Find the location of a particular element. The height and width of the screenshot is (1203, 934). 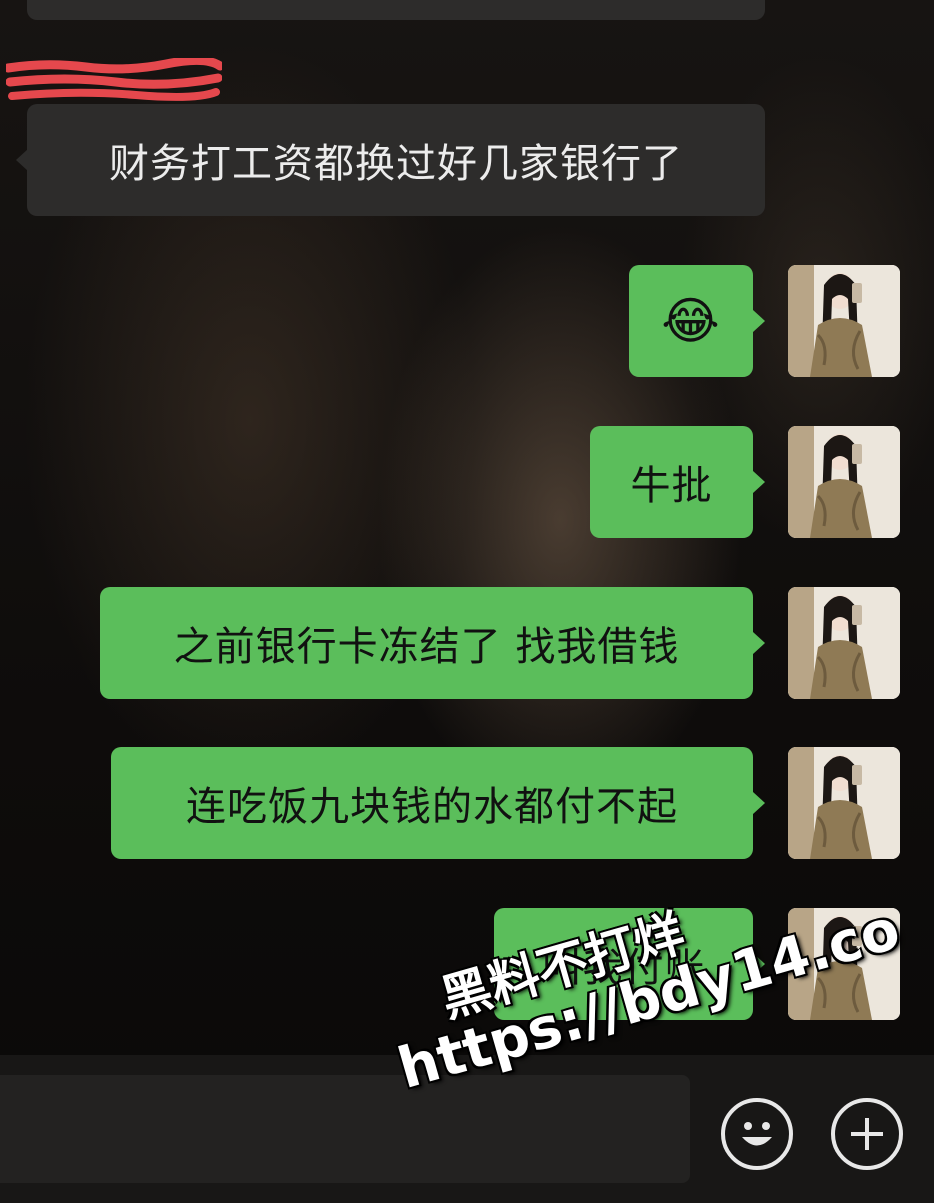

emoji-button is located at coordinates (757, 1134).